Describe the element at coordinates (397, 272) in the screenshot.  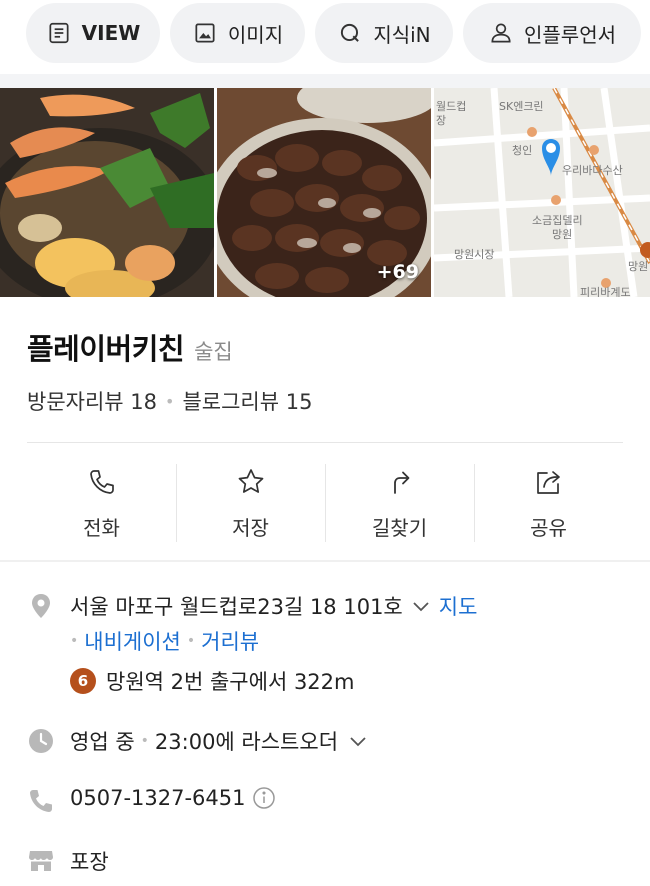
I see `more-photos-count: +69` at that location.